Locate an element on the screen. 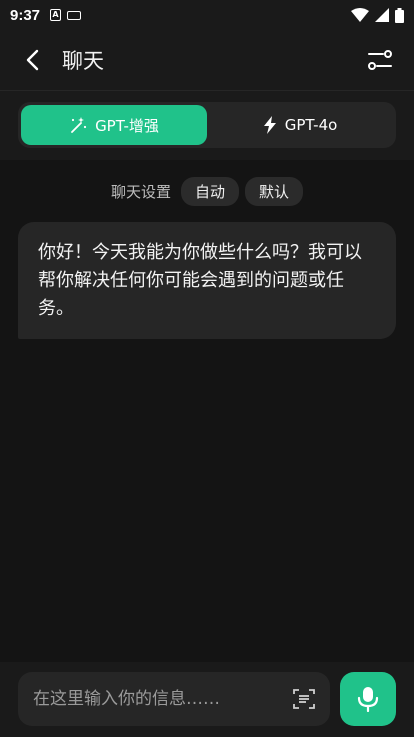 This screenshot has width=414, height=737. chat-settings-label: 聊天设置 is located at coordinates (140, 191).